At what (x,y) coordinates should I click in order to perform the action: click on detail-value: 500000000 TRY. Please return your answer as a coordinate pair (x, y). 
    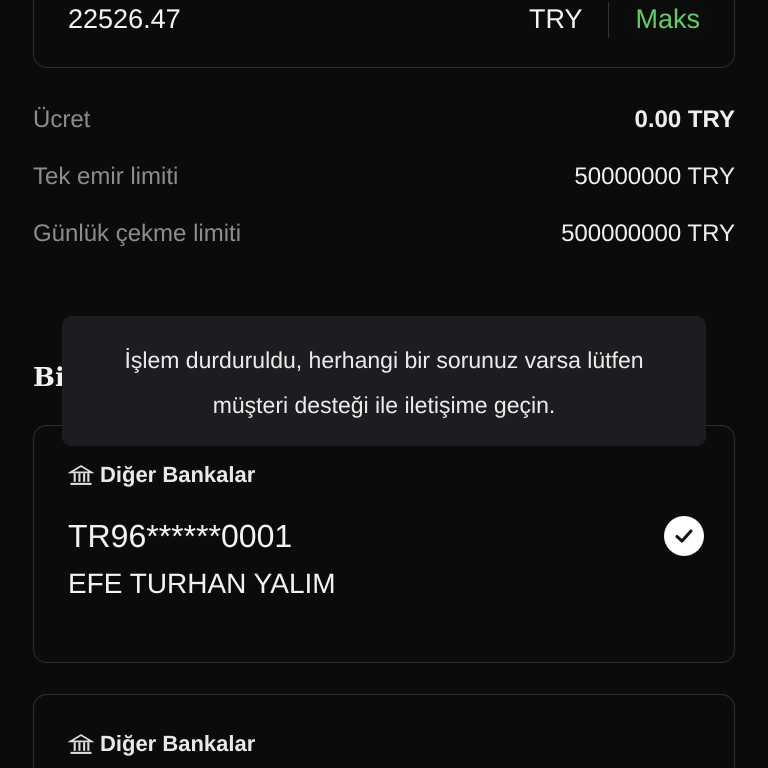
    Looking at the image, I should click on (648, 234).